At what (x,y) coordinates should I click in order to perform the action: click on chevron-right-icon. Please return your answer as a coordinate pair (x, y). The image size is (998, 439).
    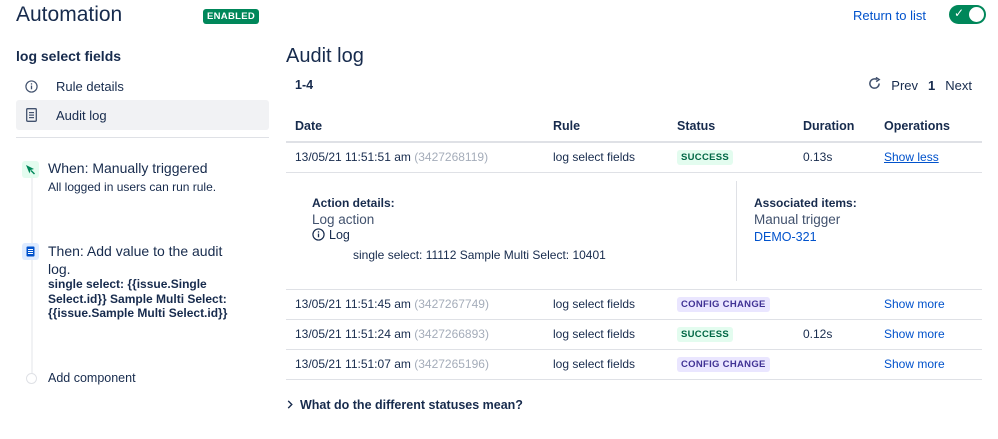
    Looking at the image, I should click on (290, 405).